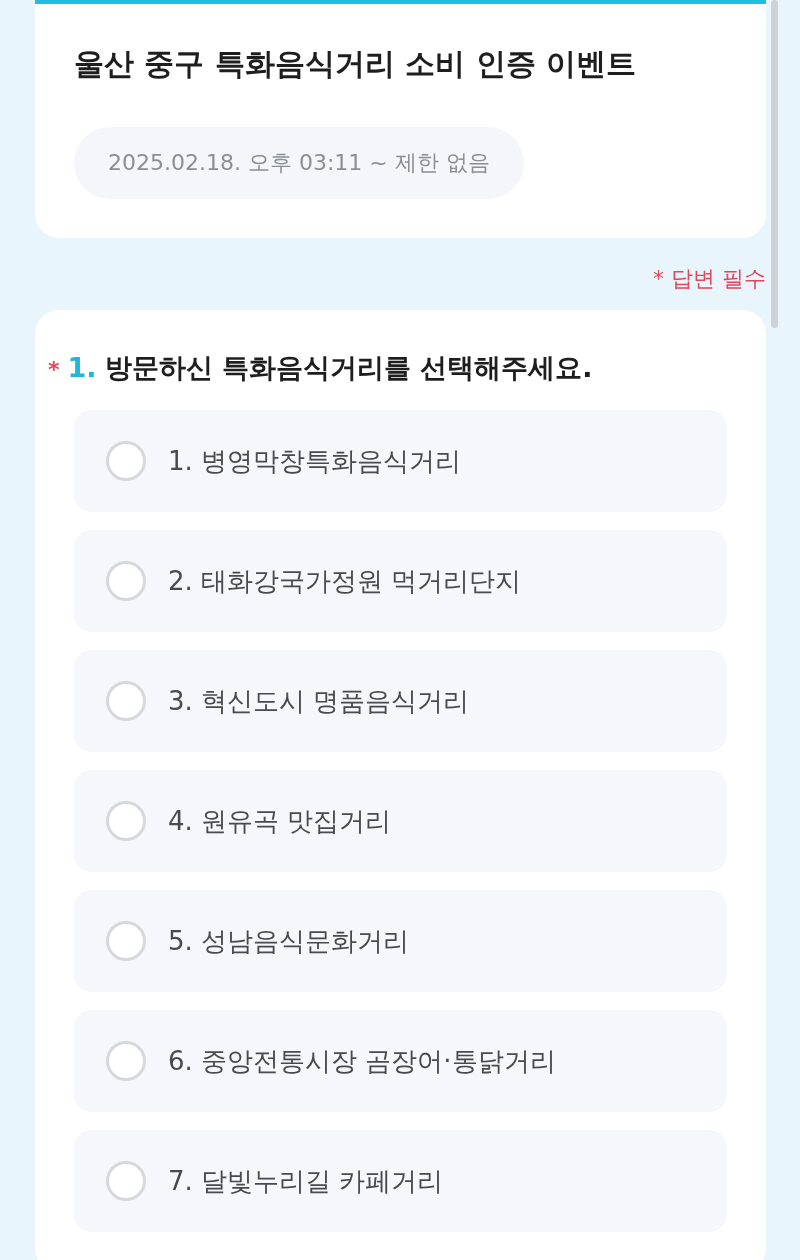  What do you see at coordinates (400, 821) in the screenshot?
I see `option-item: 4. 원유곡 맛집거리` at bounding box center [400, 821].